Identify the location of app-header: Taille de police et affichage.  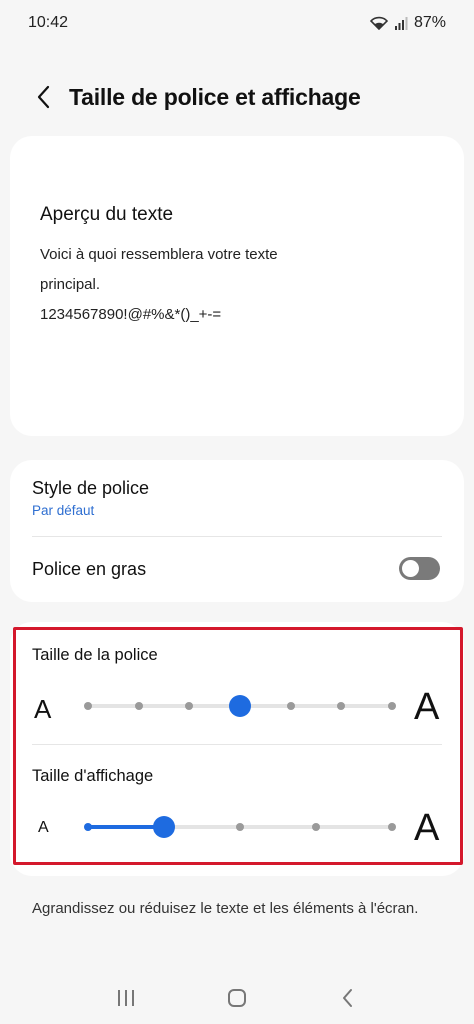
(237, 97).